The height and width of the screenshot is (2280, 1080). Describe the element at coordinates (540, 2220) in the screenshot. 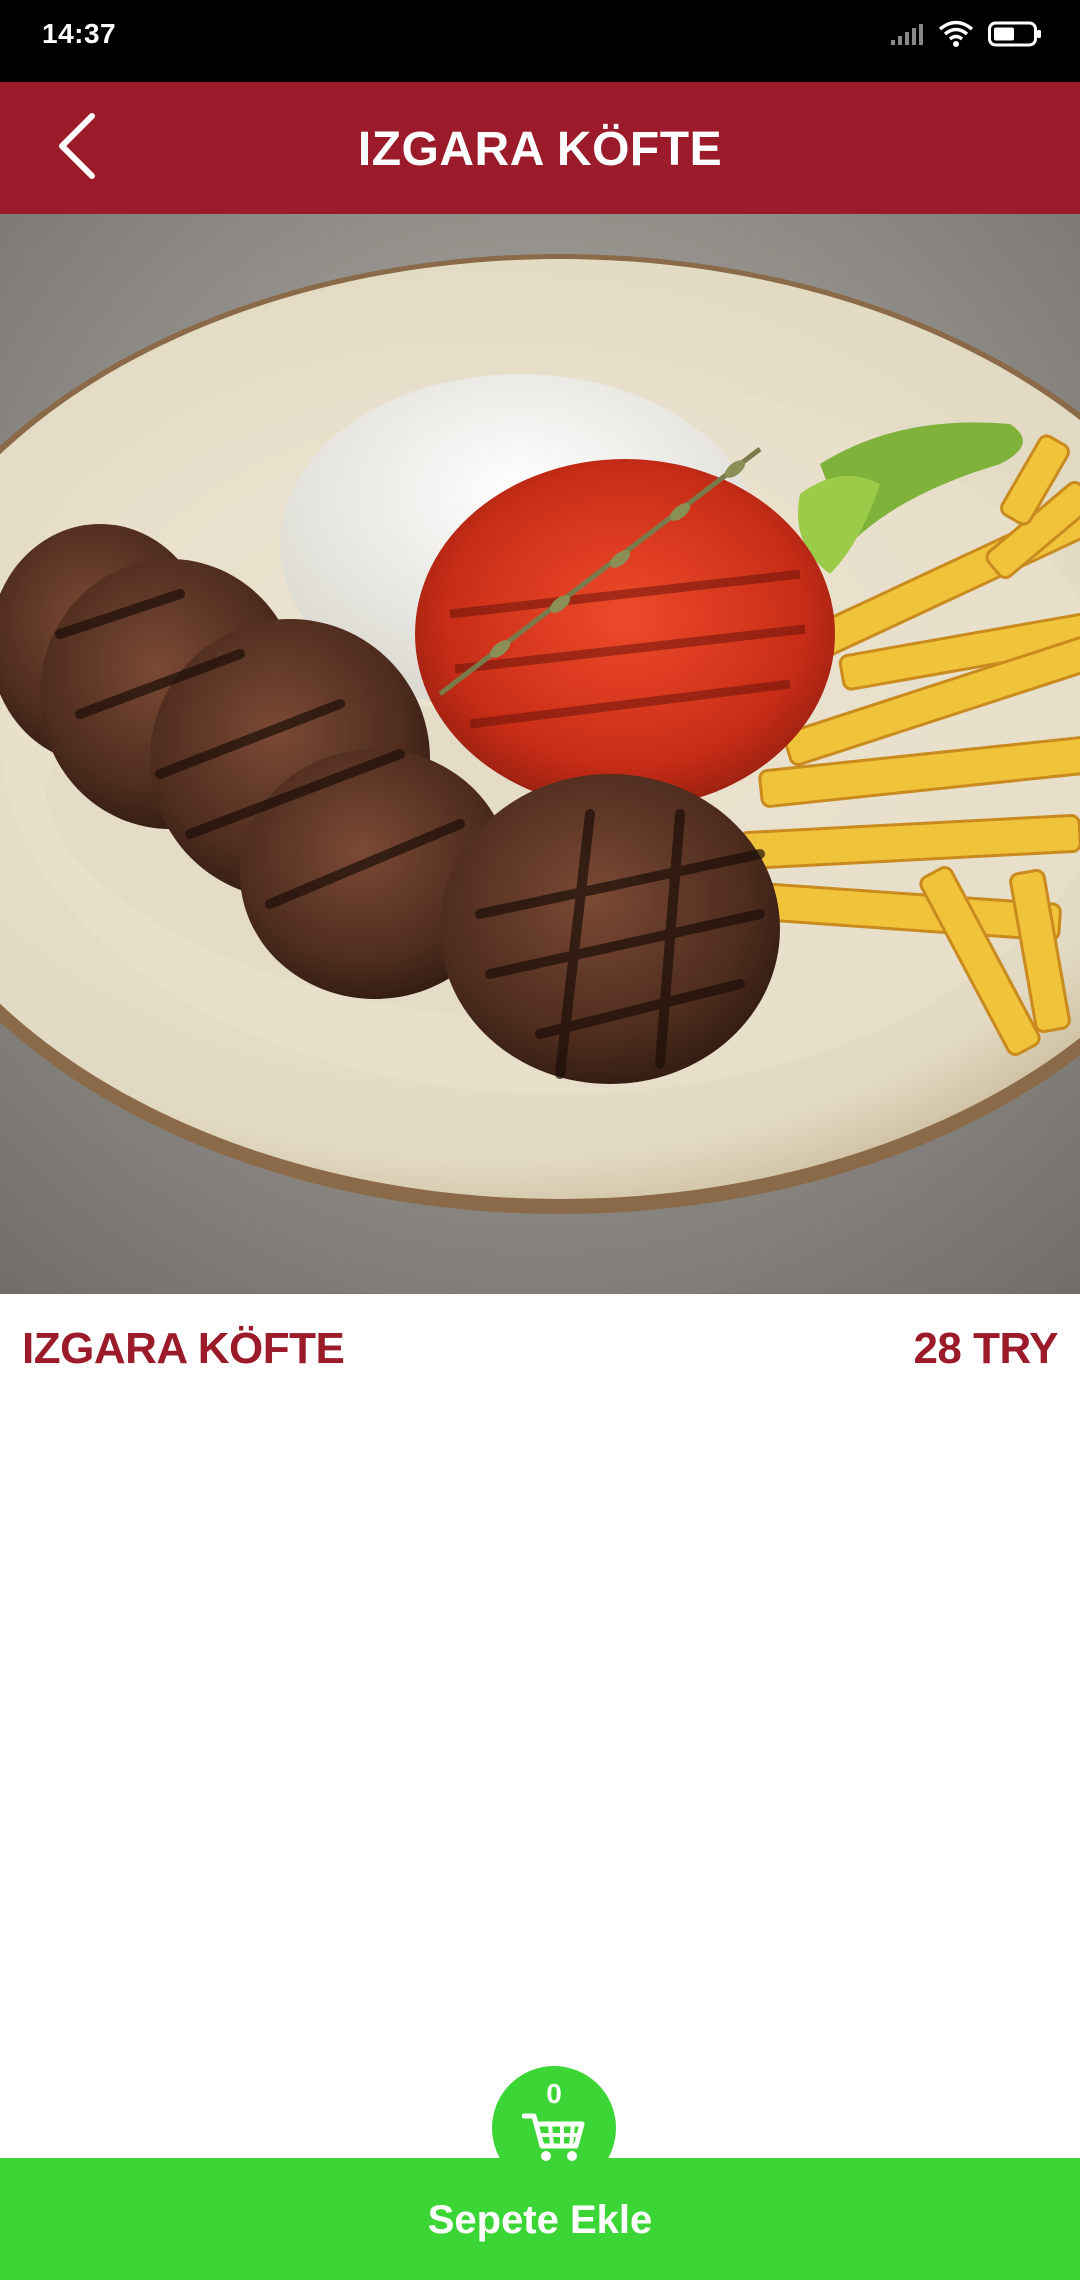

I see `add-to-cart-label: Sepete Ekle` at that location.